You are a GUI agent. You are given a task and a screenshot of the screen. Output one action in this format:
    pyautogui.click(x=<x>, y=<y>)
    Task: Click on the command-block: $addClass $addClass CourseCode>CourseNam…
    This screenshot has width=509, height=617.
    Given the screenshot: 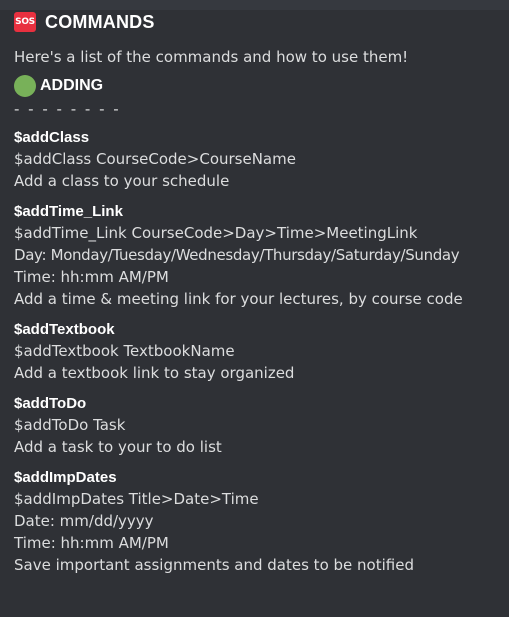 What is the action you would take?
    pyautogui.click(x=261, y=160)
    